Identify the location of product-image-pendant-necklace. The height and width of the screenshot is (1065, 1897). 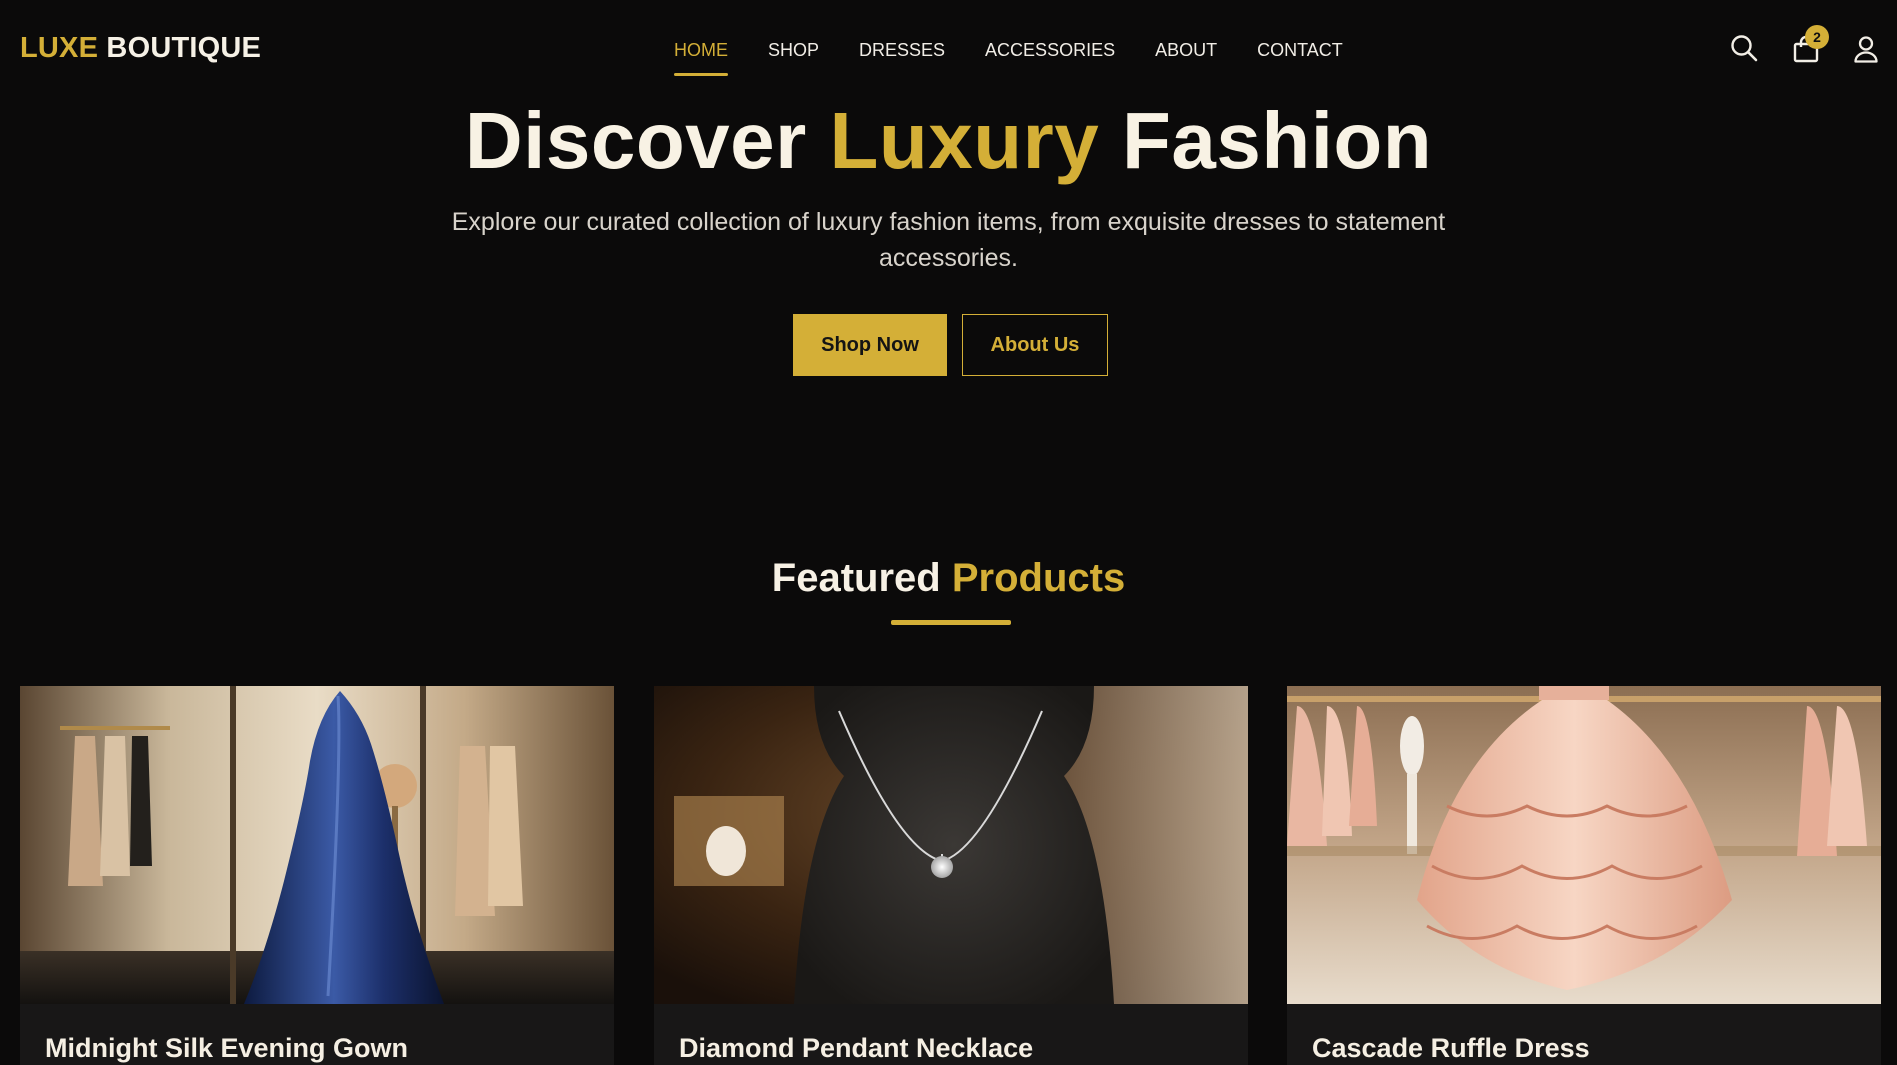
(951, 845).